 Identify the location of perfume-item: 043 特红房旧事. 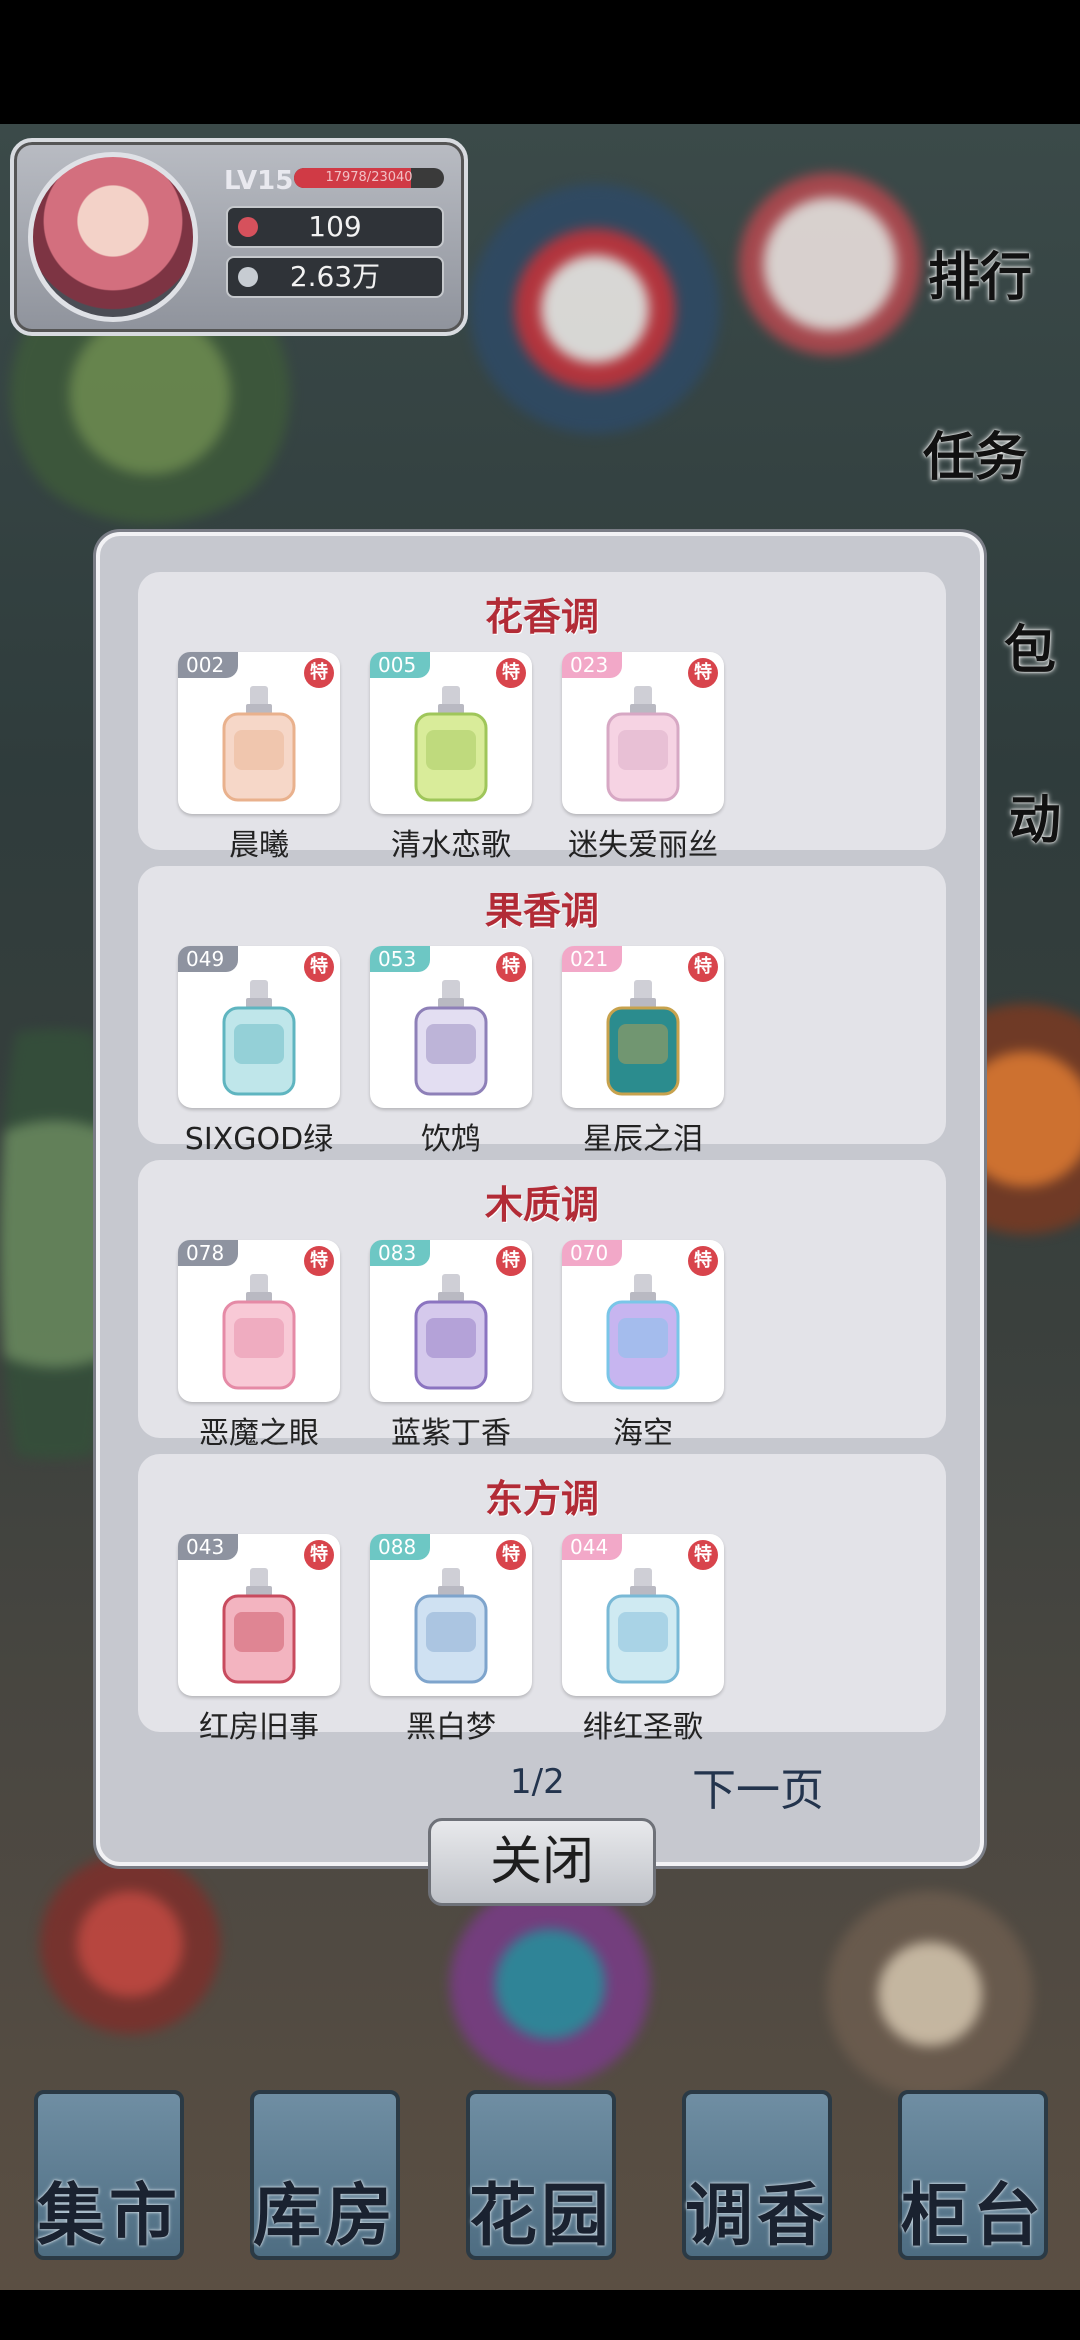
(259, 1640).